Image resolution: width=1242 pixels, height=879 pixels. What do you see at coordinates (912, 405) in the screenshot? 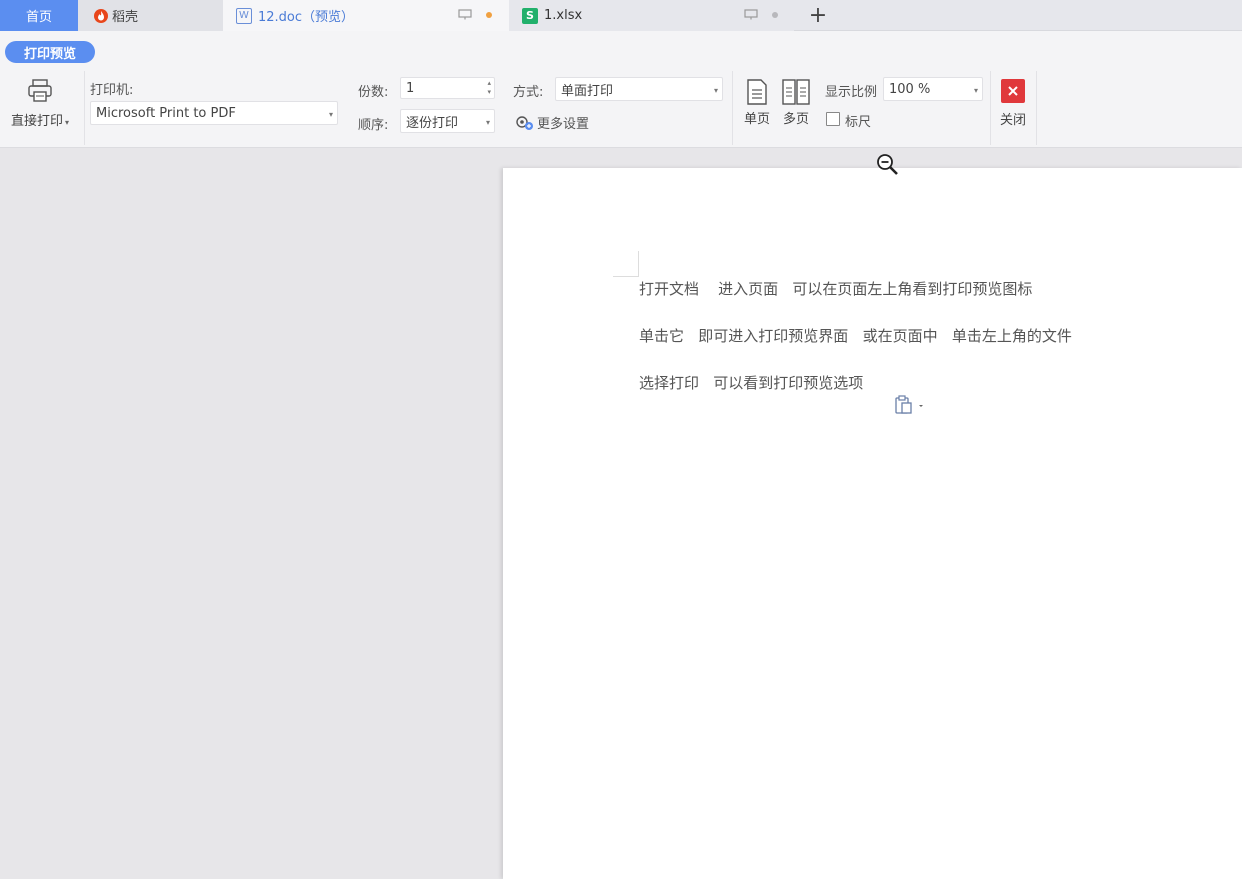
I see `paste-options-icon` at bounding box center [912, 405].